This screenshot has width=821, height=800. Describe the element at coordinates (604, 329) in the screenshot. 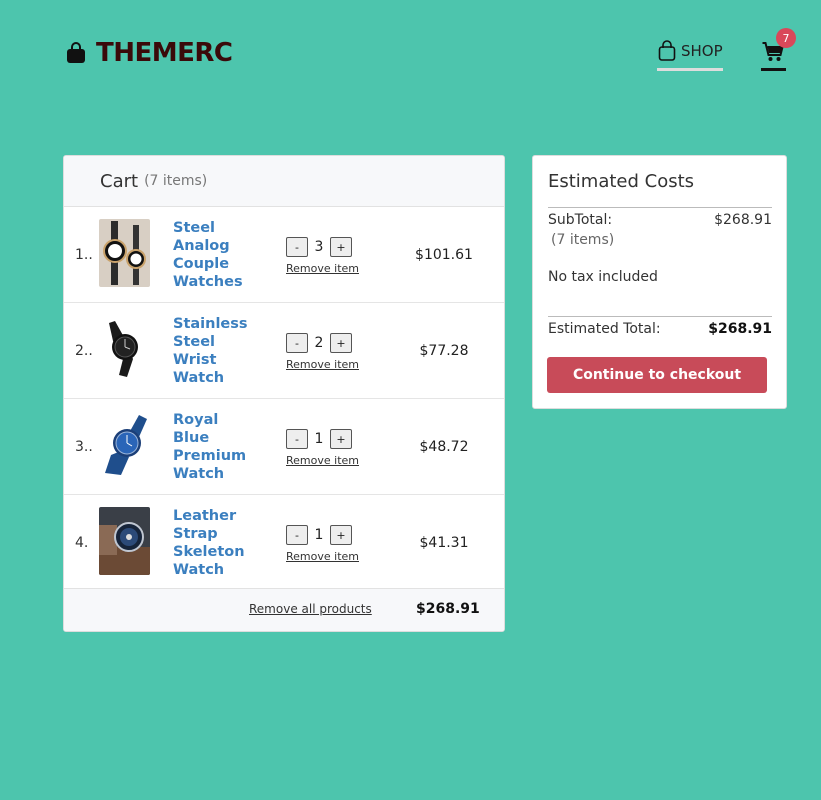

I see `estimated-total-label: Estimated Total:` at that location.